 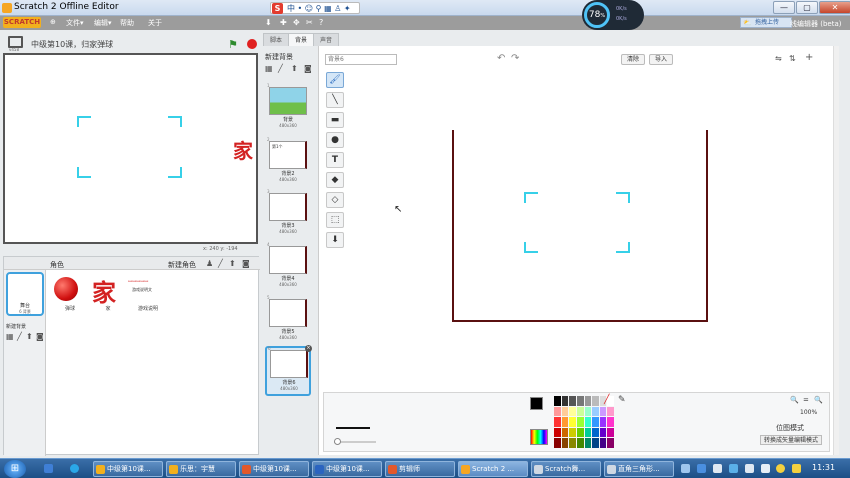 I want to click on no-color-icon: ╱, so click(x=606, y=400).